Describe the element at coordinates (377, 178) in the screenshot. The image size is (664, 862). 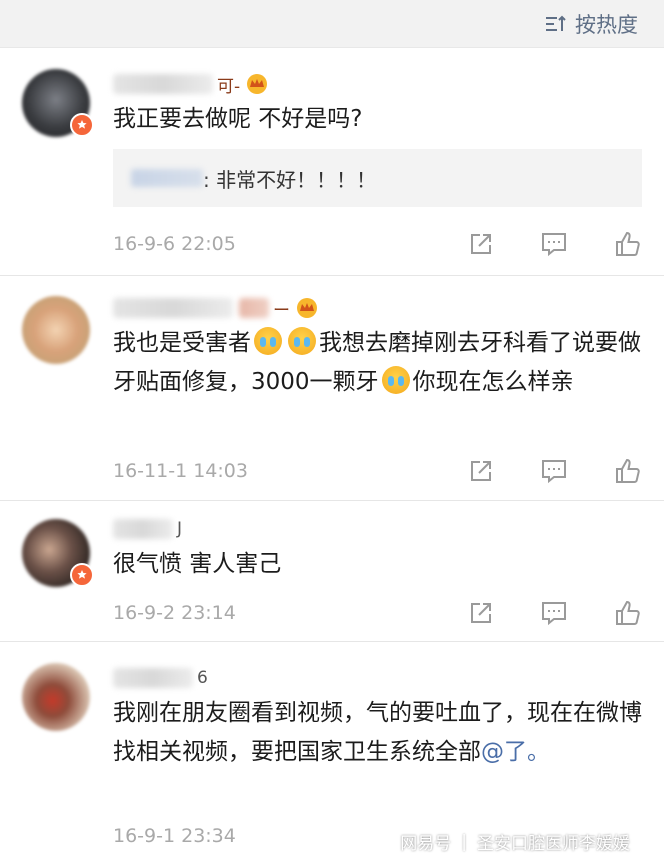
I see `reply-box: : 非常不好！！！！` at that location.